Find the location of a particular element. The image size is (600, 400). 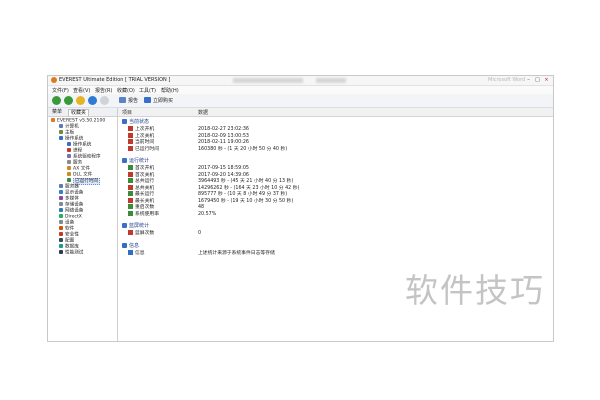

forward-arrow-icon is located at coordinates (68, 100).